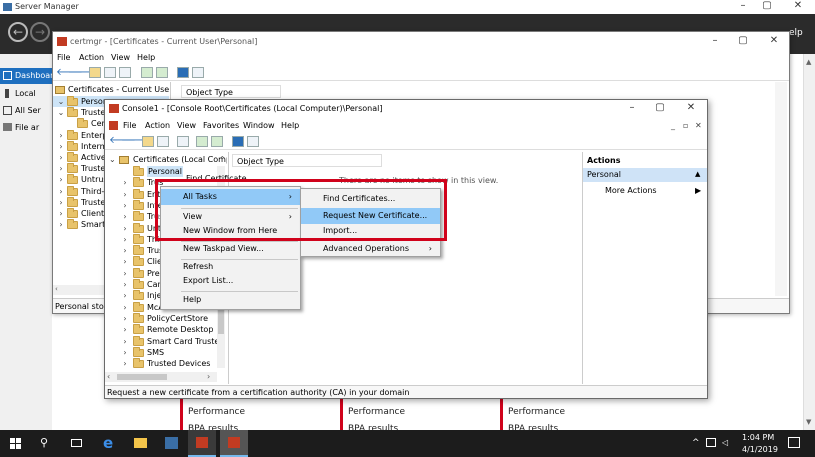 The height and width of the screenshot is (457, 815). I want to click on submenu-advanced-operations: Advanced Operations ›, so click(370, 249).